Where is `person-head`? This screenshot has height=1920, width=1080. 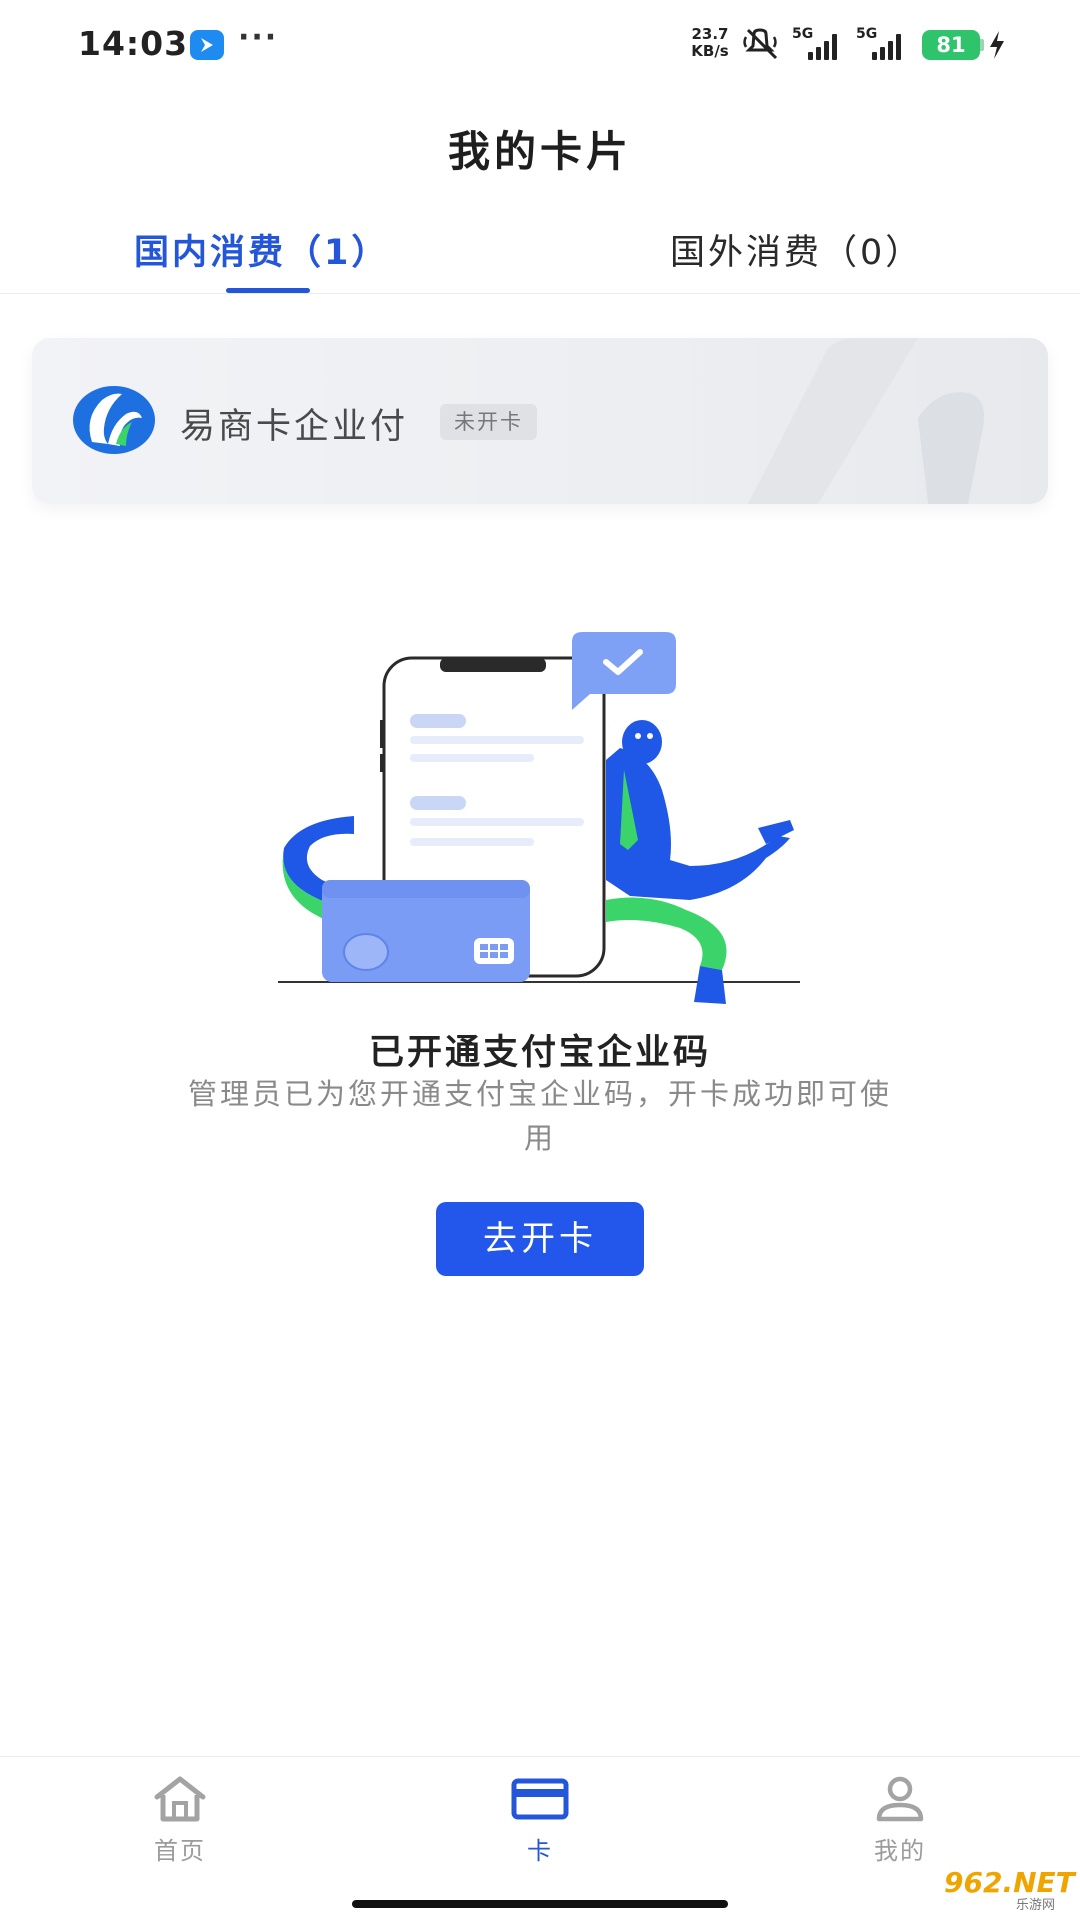 person-head is located at coordinates (642, 742).